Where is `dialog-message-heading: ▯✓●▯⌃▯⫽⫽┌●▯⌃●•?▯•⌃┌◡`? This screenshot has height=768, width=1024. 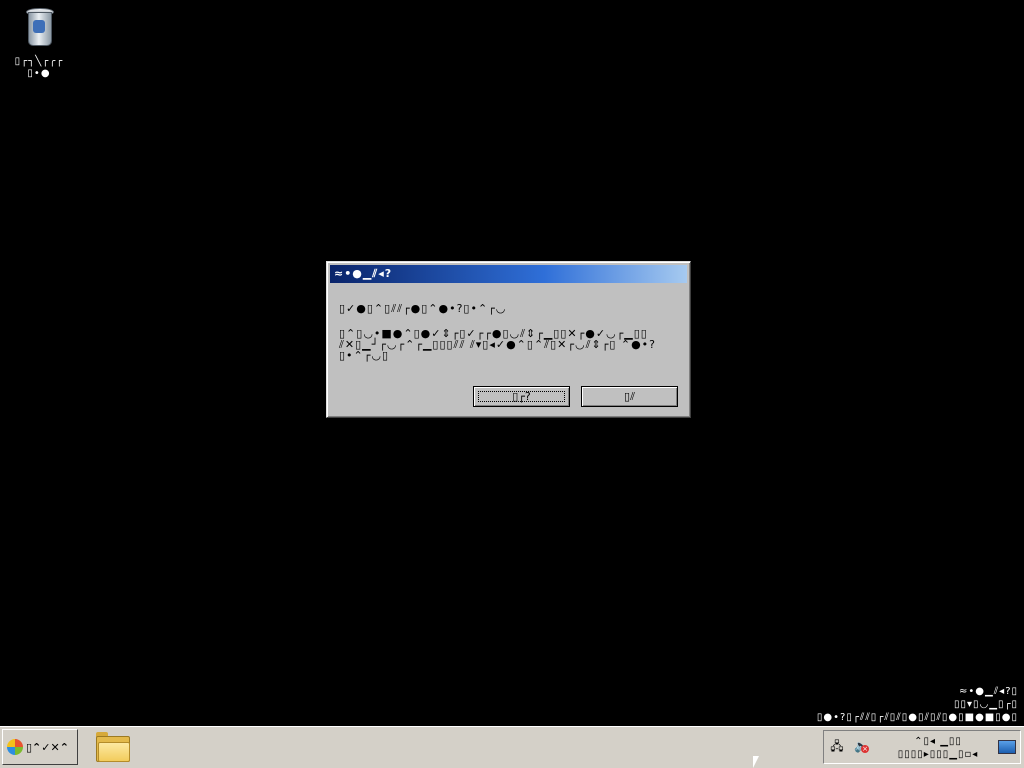
dialog-message-heading: ▯✓●▯⌃▯⫽⫽┌●▯⌃●•?▯•⌃┌◡ is located at coordinates (423, 308).